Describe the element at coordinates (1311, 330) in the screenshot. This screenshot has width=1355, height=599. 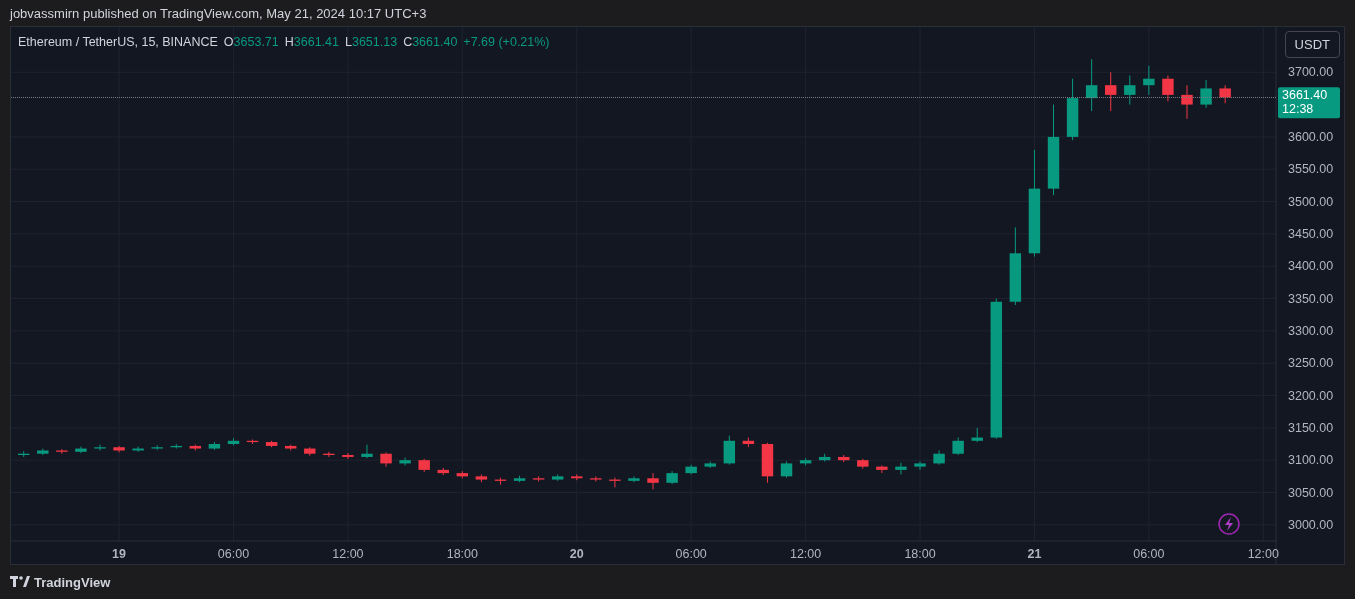
I see `price-label: 3300.00` at that location.